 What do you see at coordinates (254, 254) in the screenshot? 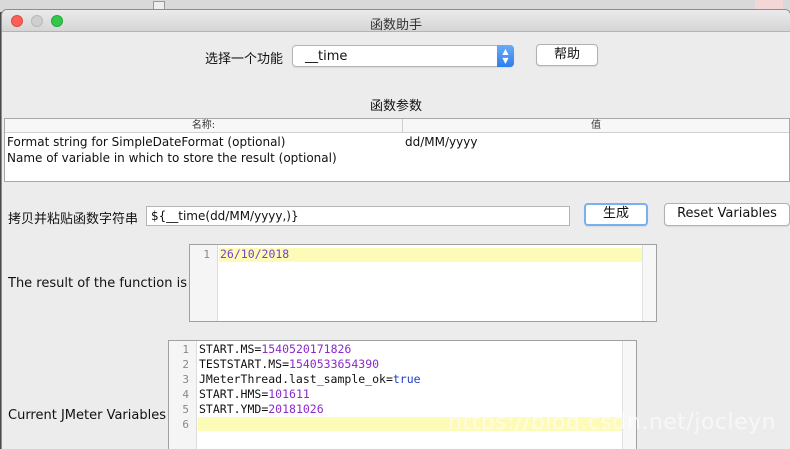
I see `result-value: 26/10/2018` at bounding box center [254, 254].